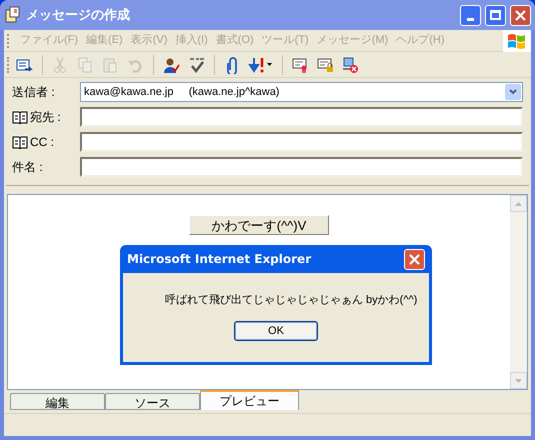 This screenshot has width=535, height=440. I want to click on view-tab: ソース, so click(152, 401).